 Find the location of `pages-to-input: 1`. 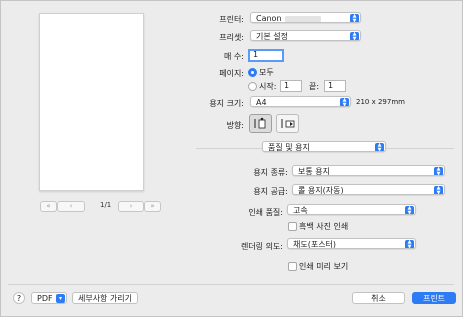

pages-to-input: 1 is located at coordinates (335, 86).